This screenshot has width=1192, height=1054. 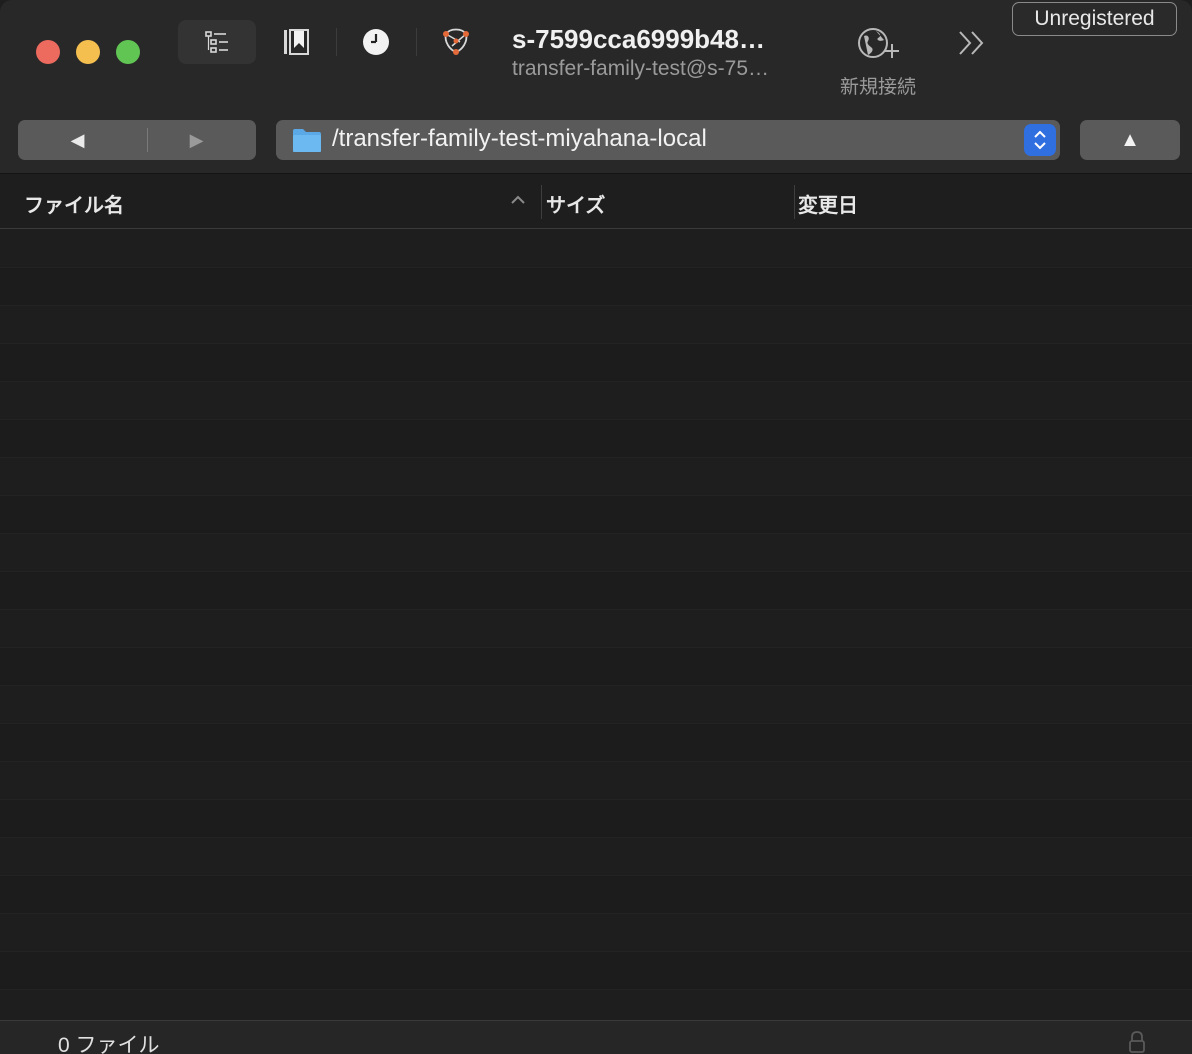 I want to click on folder-icon, so click(x=307, y=140).